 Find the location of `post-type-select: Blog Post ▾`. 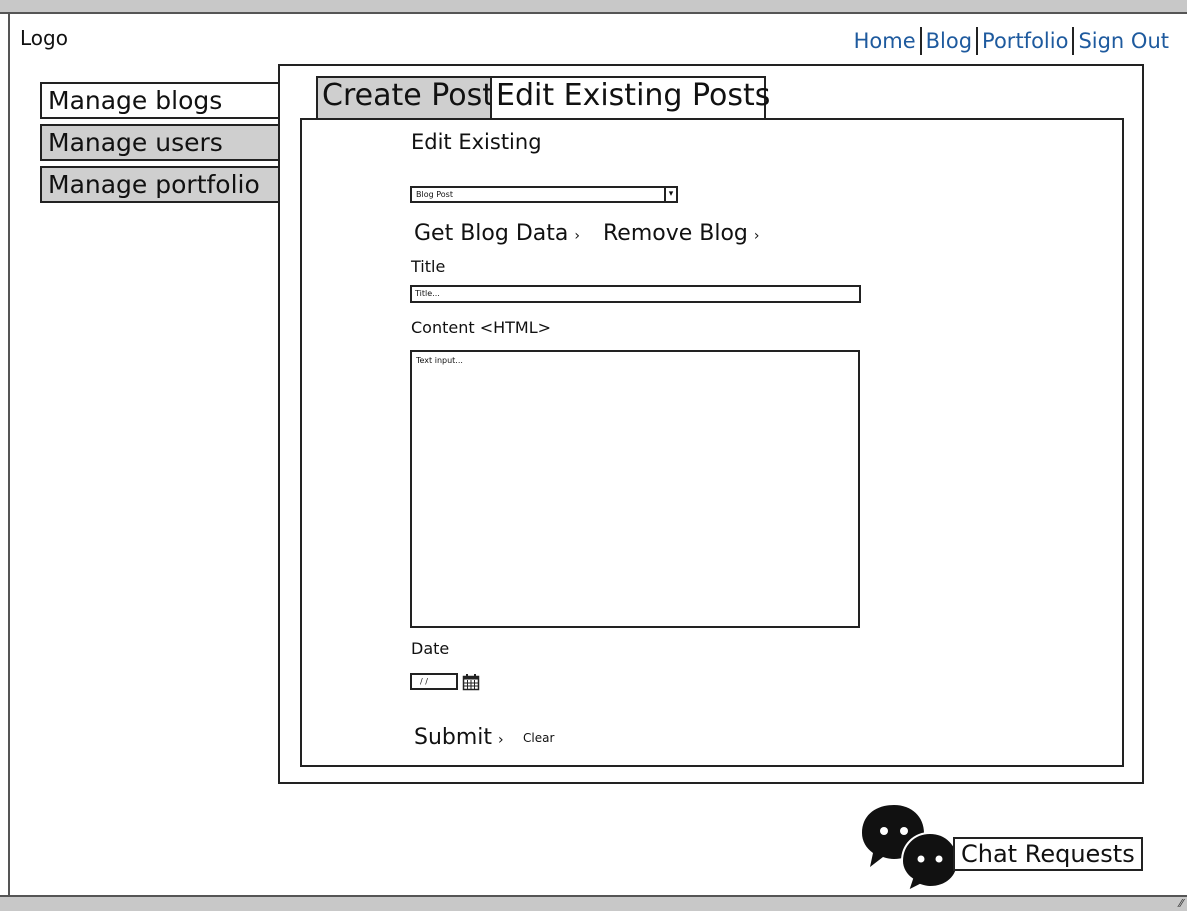

post-type-select: Blog Post ▾ is located at coordinates (544, 194).